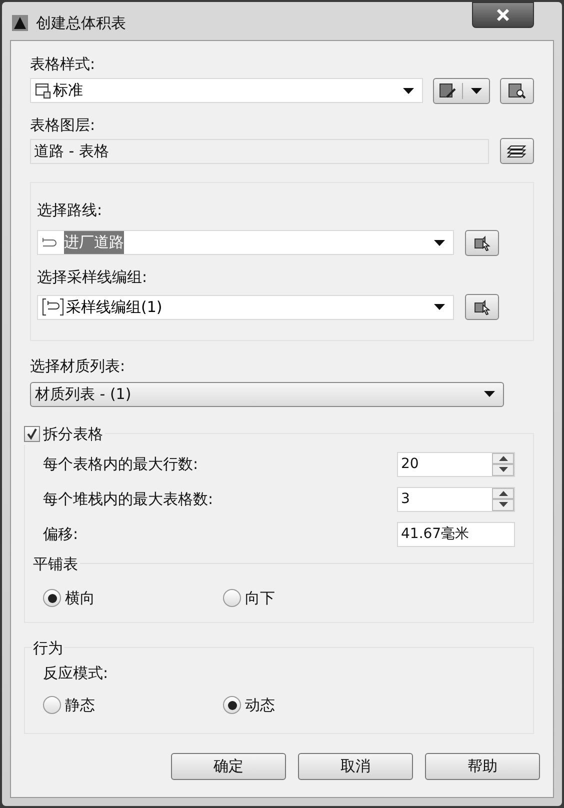  What do you see at coordinates (267, 394) in the screenshot?
I see `material-dropdown: 材质列表 - (1)` at bounding box center [267, 394].